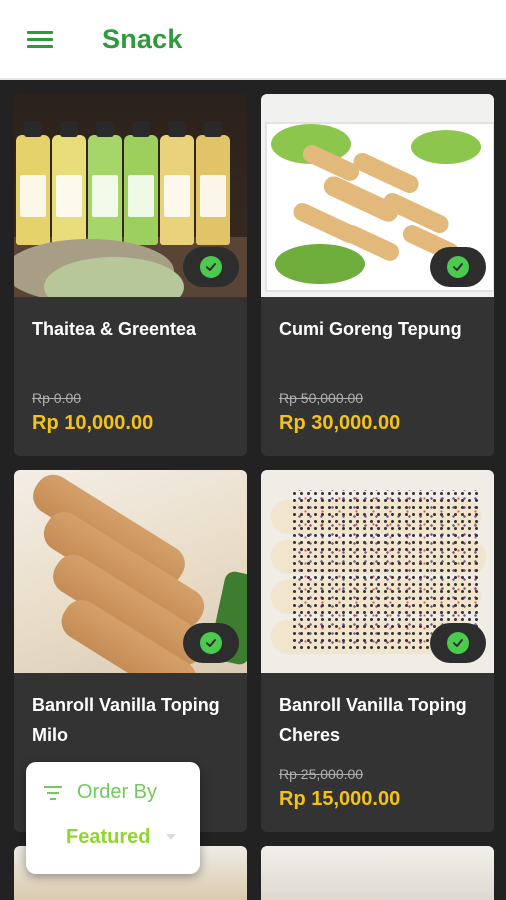 The height and width of the screenshot is (900, 506). I want to click on chevron-down-icon, so click(171, 837).